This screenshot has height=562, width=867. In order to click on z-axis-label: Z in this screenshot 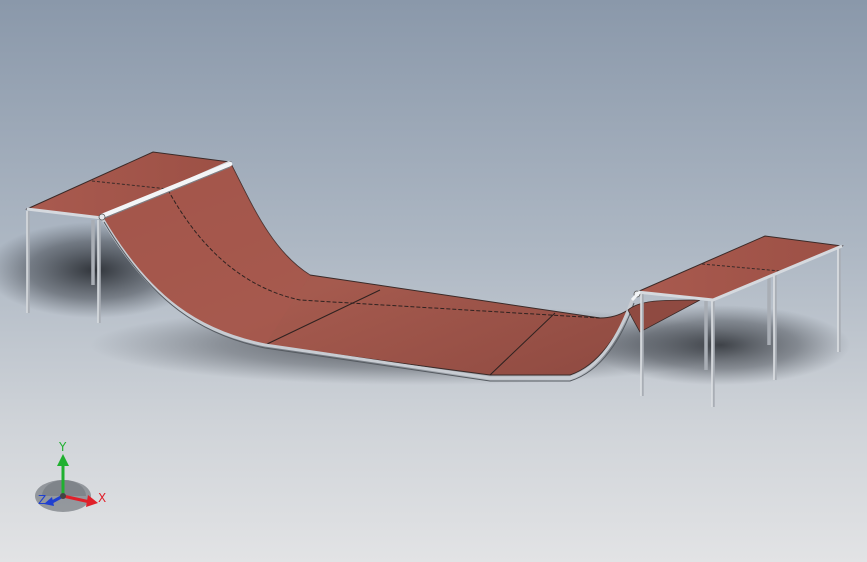, I will do `click(42, 500)`.